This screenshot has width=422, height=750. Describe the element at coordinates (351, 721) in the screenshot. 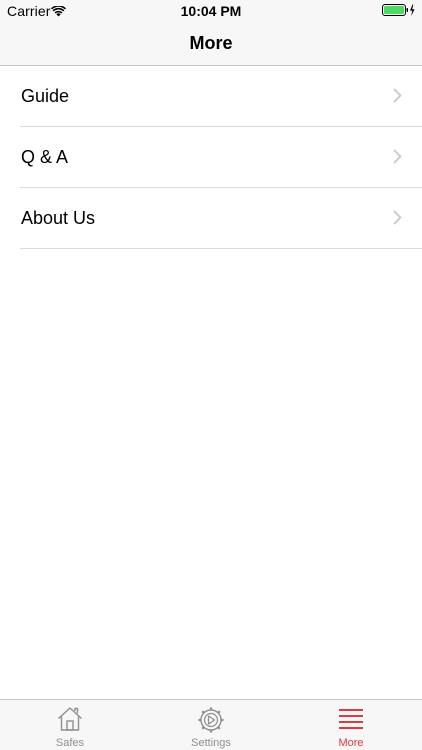

I see `menu-icon` at that location.